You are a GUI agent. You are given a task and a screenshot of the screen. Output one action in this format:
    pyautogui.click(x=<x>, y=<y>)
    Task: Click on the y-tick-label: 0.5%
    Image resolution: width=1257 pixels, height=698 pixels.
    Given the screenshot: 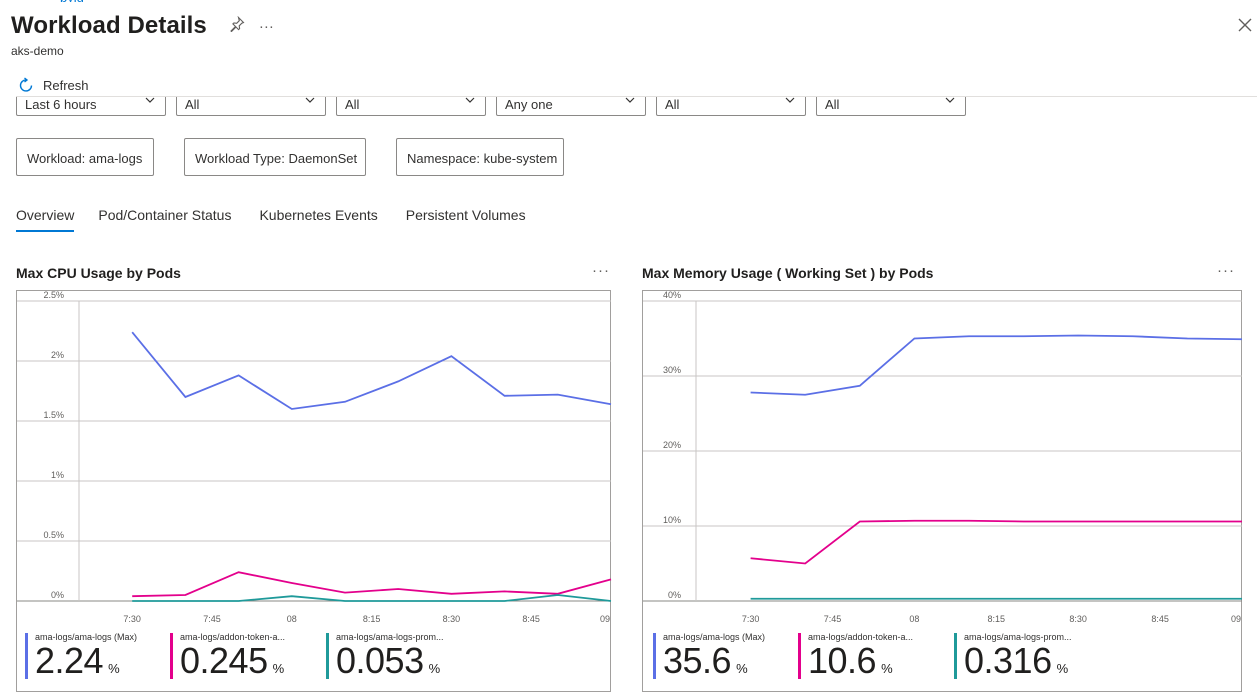 What is the action you would take?
    pyautogui.click(x=53, y=535)
    